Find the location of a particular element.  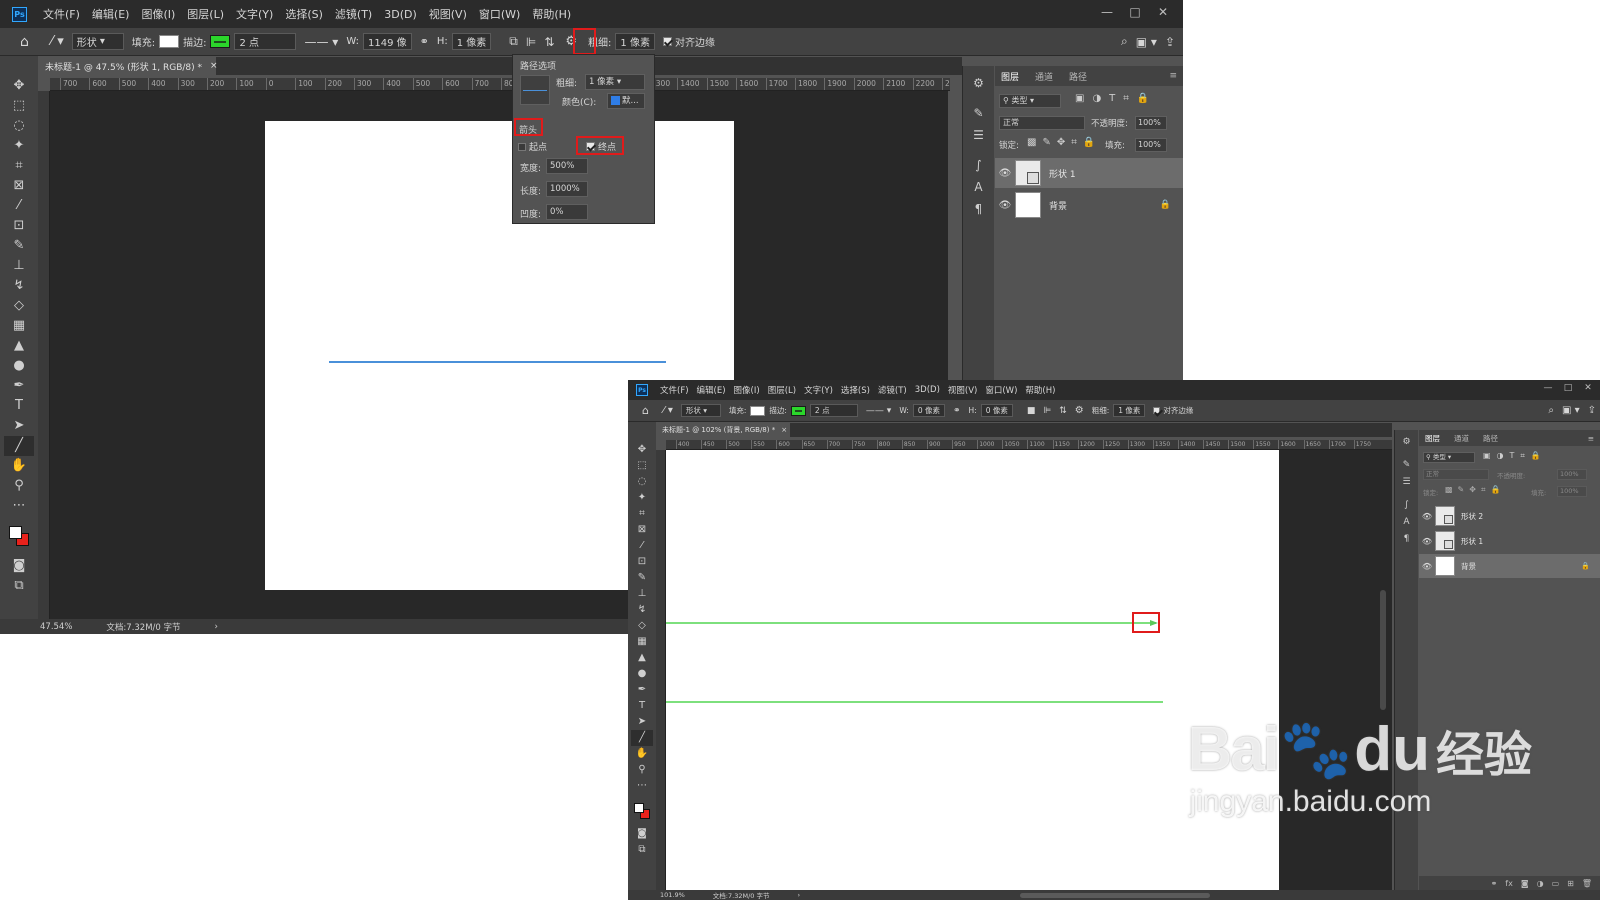

crop-tool-icon: ⌗ is located at coordinates (642, 514).